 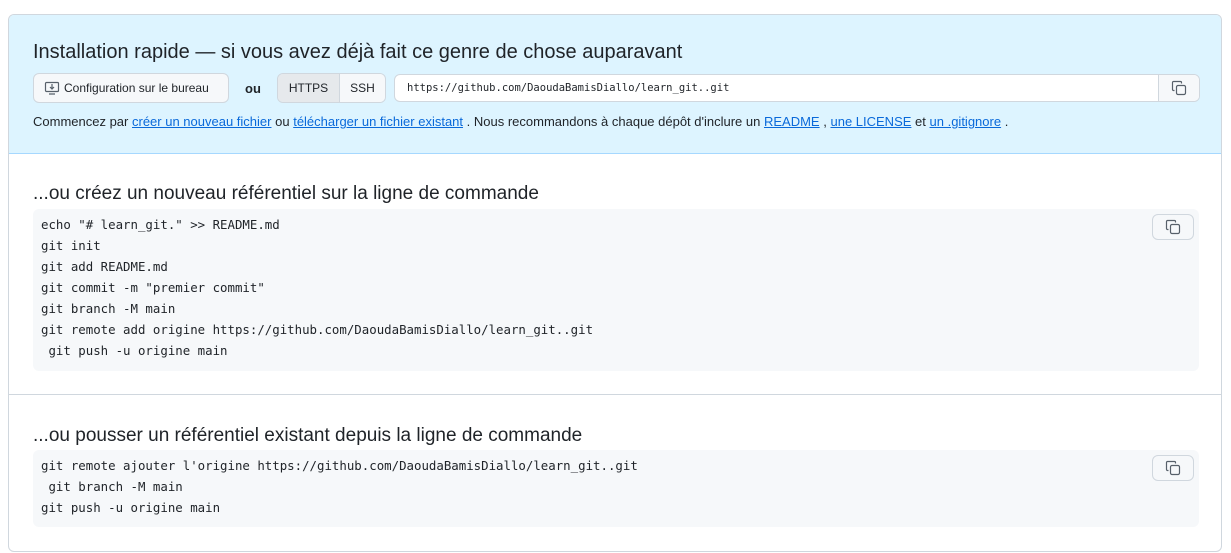 I want to click on code-line: git commit -m "premier commit", so click(x=153, y=287).